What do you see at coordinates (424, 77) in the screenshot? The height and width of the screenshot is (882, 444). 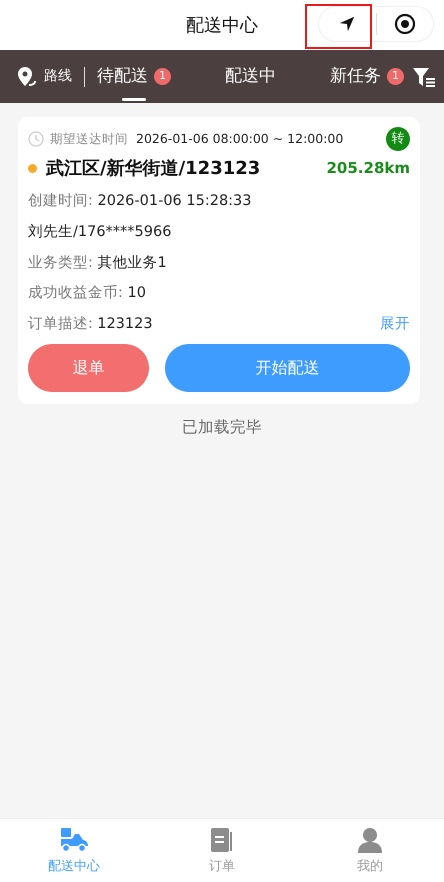 I see `filter-icon` at bounding box center [424, 77].